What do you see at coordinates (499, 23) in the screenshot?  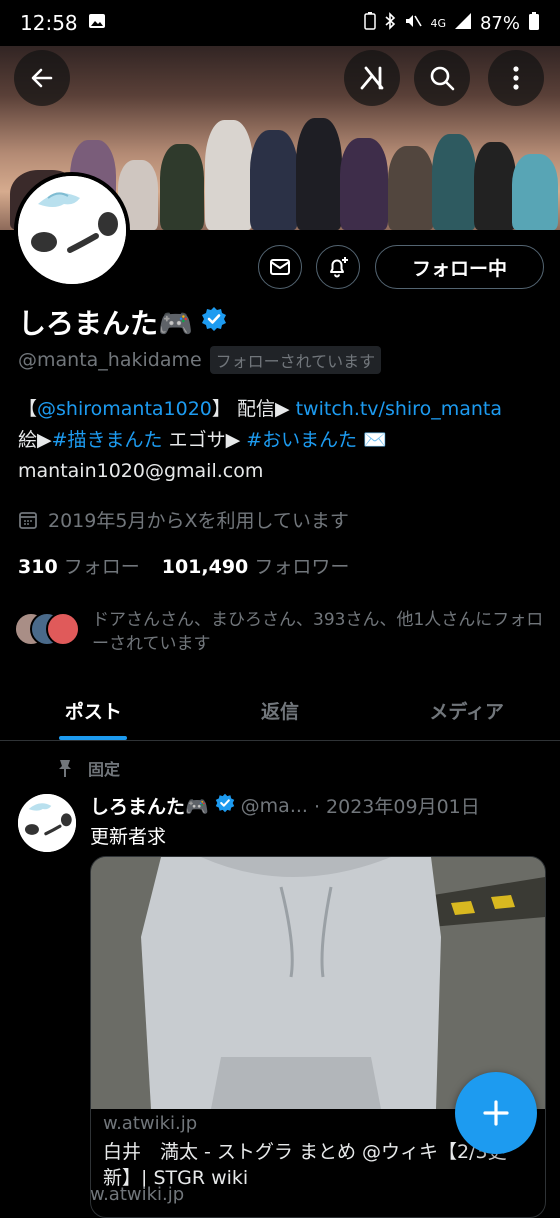 I see `battery-percent: 87%` at bounding box center [499, 23].